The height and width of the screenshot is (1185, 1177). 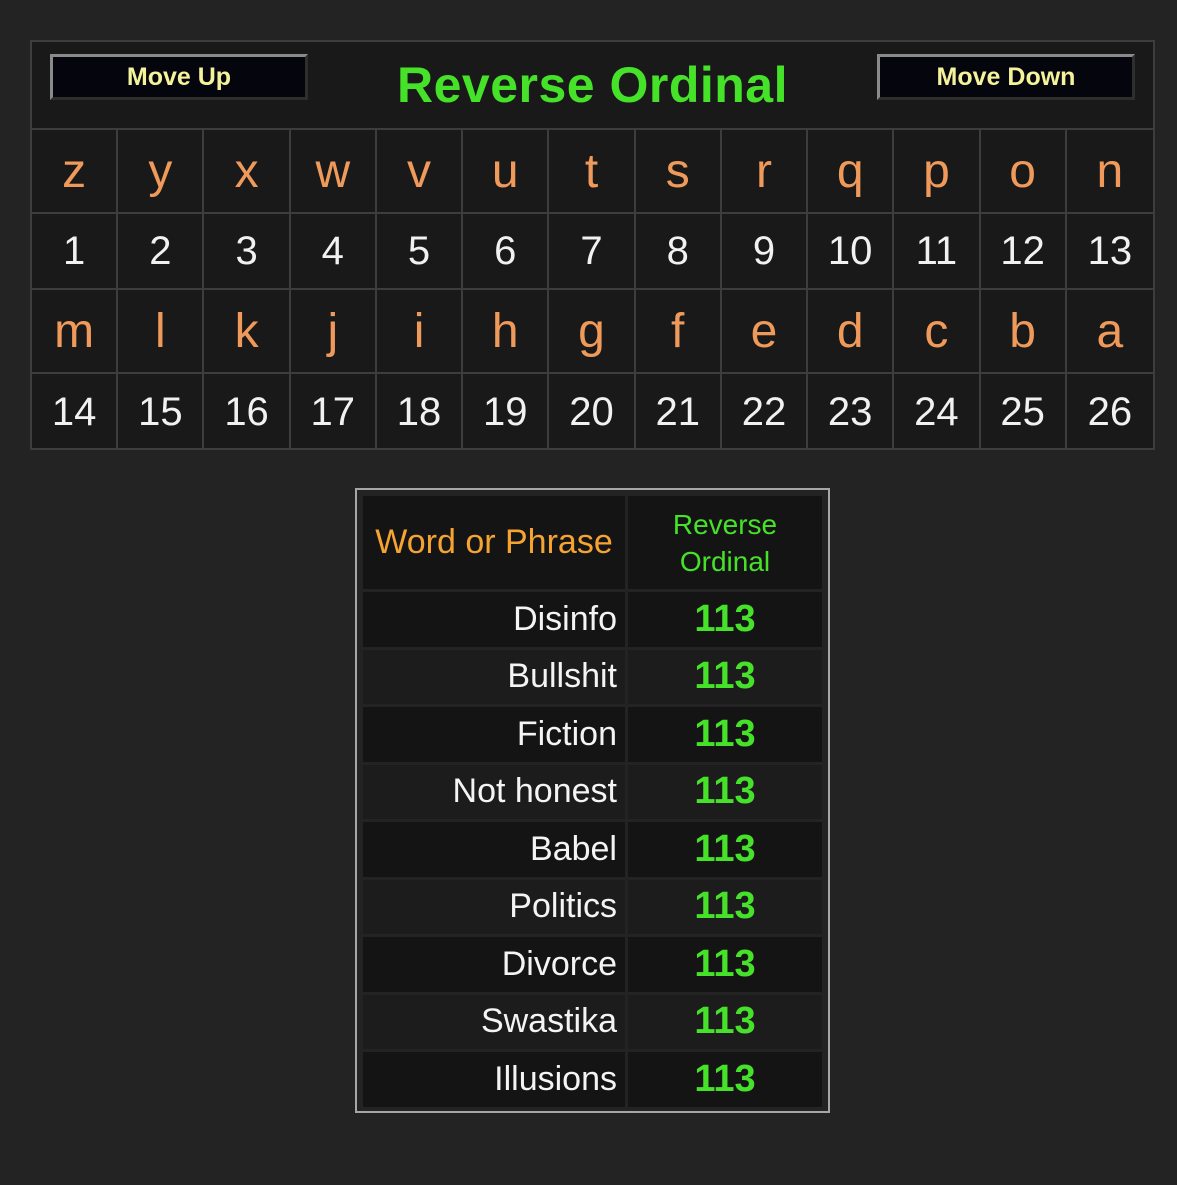 What do you see at coordinates (420, 172) in the screenshot?
I see `cipher-letter-cell: v` at bounding box center [420, 172].